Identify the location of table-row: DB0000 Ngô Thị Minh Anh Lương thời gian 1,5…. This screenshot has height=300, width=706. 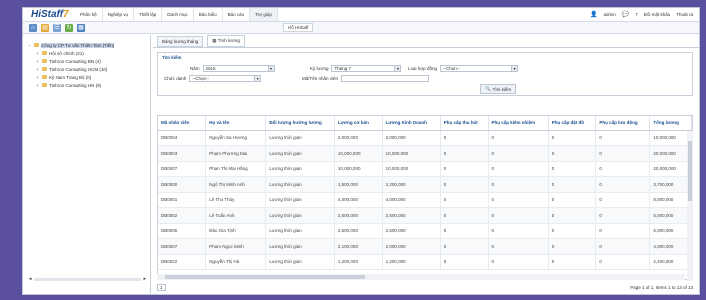
(425, 184).